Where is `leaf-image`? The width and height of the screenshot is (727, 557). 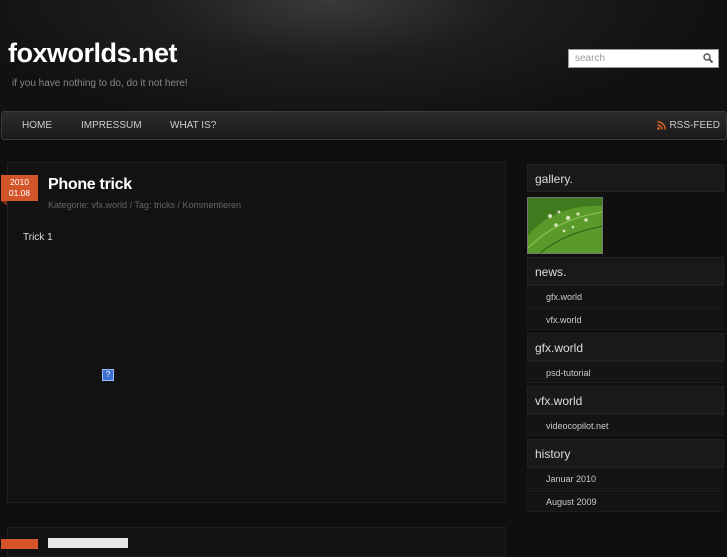
leaf-image is located at coordinates (565, 225).